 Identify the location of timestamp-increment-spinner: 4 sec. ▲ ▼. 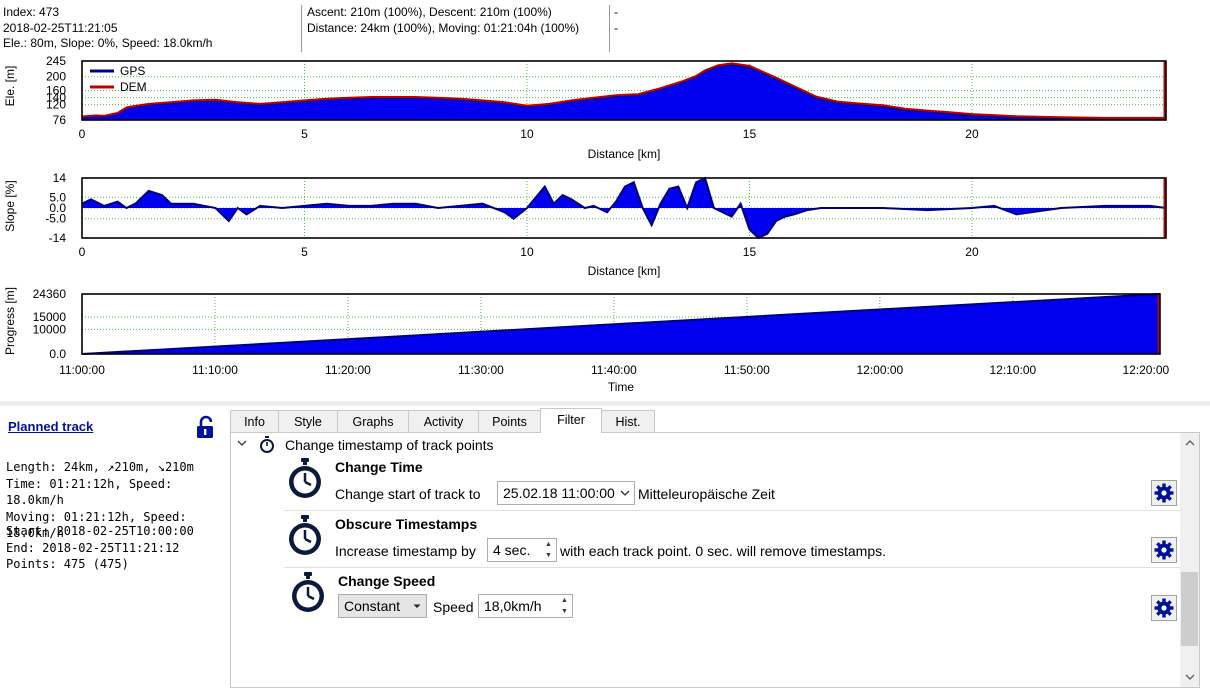
(522, 550).